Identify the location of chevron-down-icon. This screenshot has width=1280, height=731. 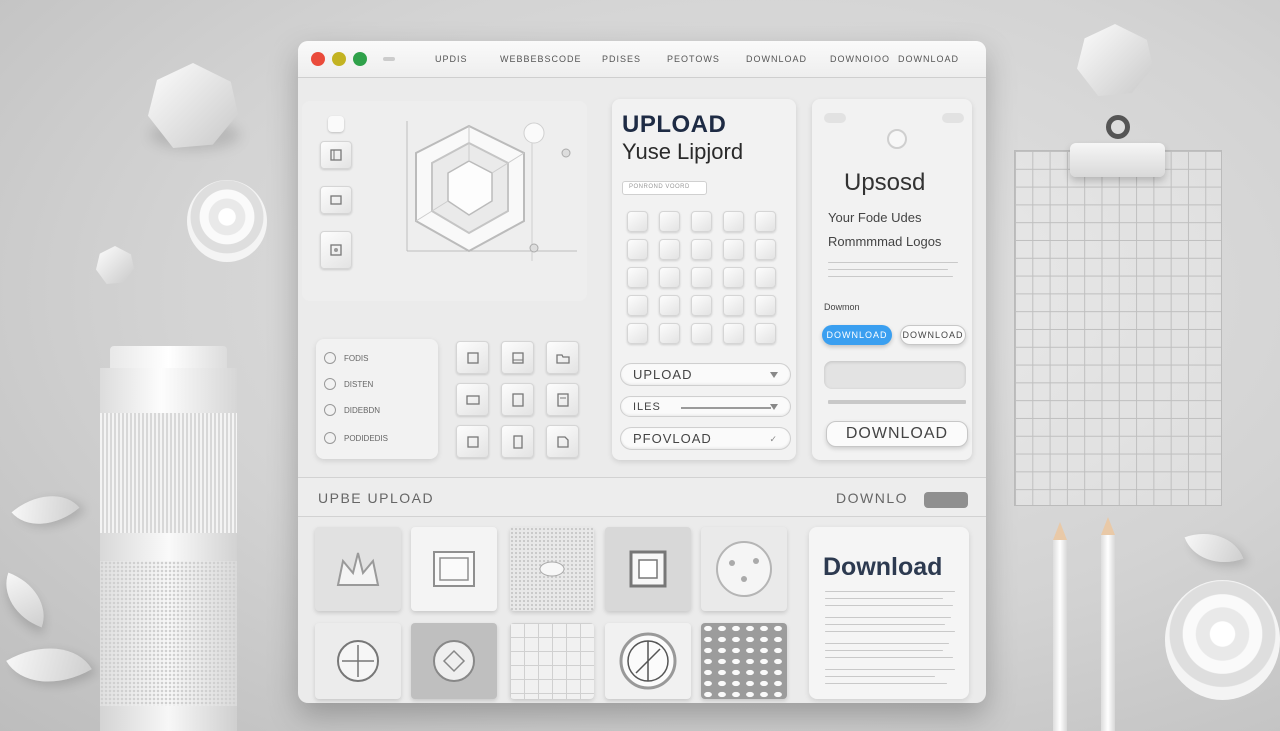
(774, 374).